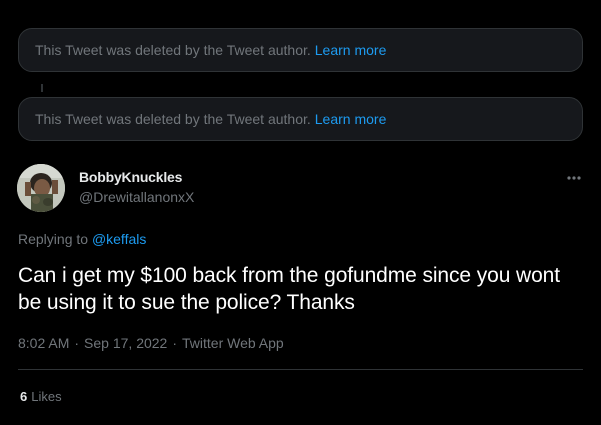 This screenshot has height=425, width=601. What do you see at coordinates (233, 343) in the screenshot?
I see `tweet-client-link: Twitter Web App` at bounding box center [233, 343].